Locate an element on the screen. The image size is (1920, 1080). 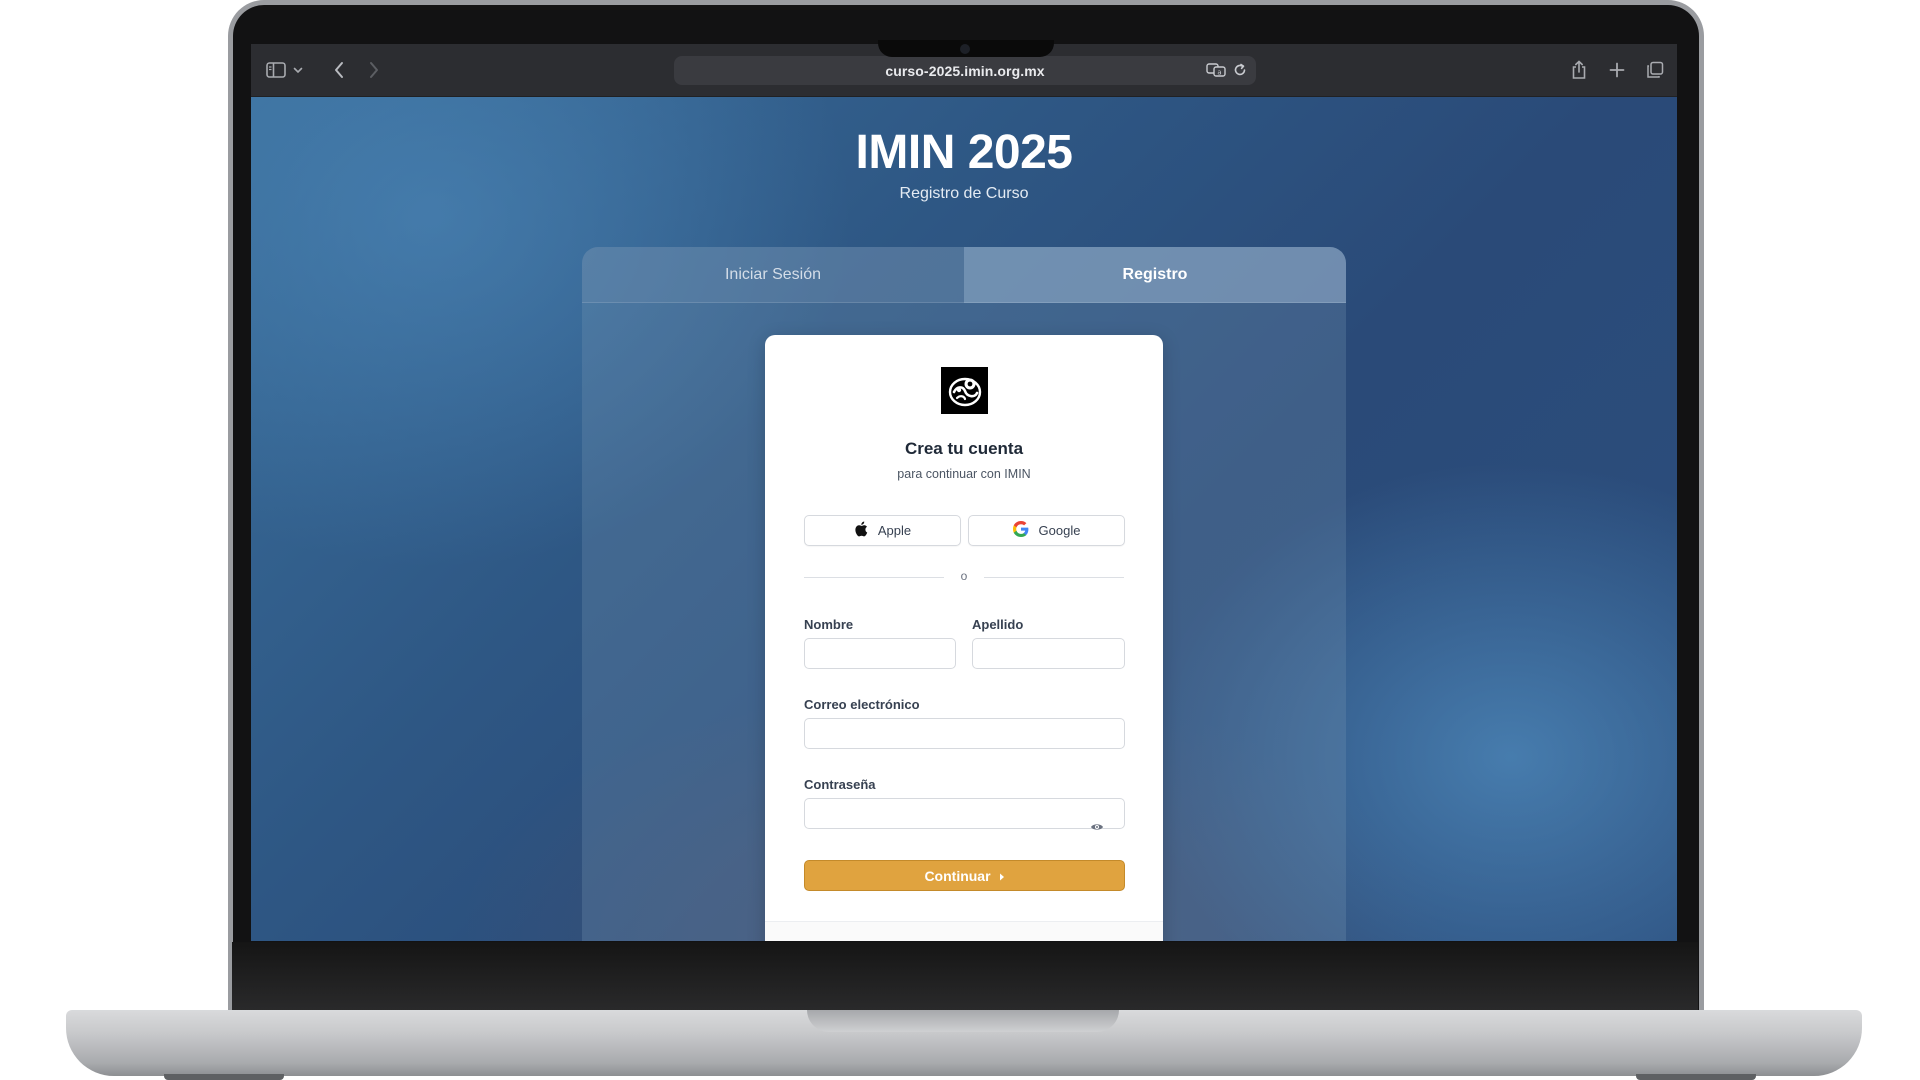
auth-tabs: Iniciar Sesión Registro is located at coordinates (964, 275).